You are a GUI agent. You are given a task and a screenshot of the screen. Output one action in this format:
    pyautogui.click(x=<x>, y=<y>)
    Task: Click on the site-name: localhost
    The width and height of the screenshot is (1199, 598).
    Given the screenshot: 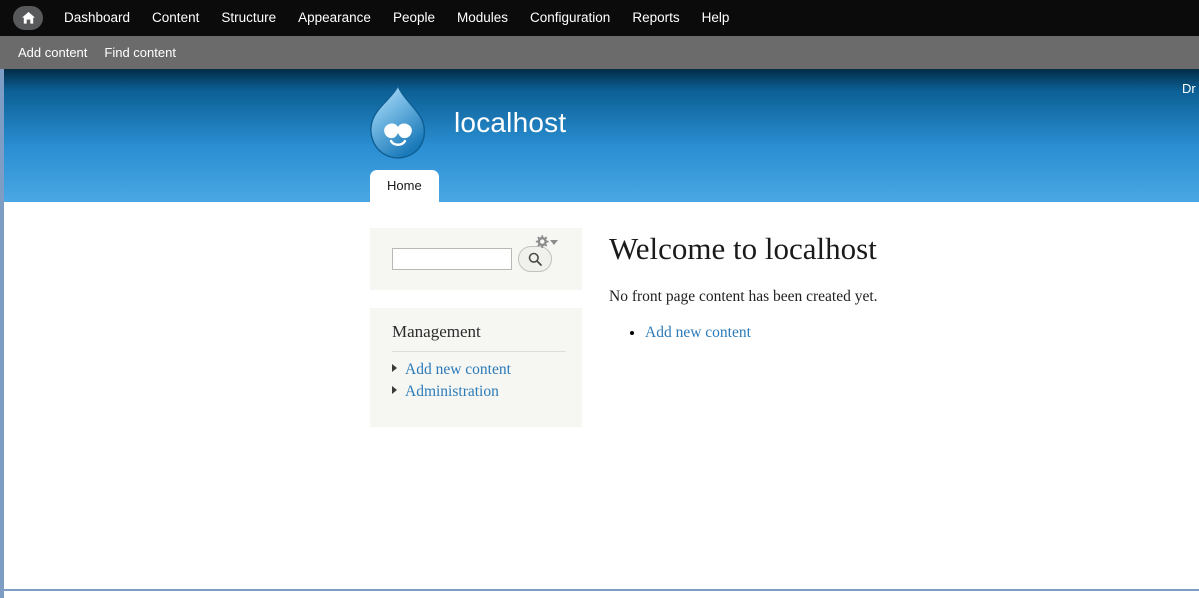 What is the action you would take?
    pyautogui.click(x=510, y=123)
    